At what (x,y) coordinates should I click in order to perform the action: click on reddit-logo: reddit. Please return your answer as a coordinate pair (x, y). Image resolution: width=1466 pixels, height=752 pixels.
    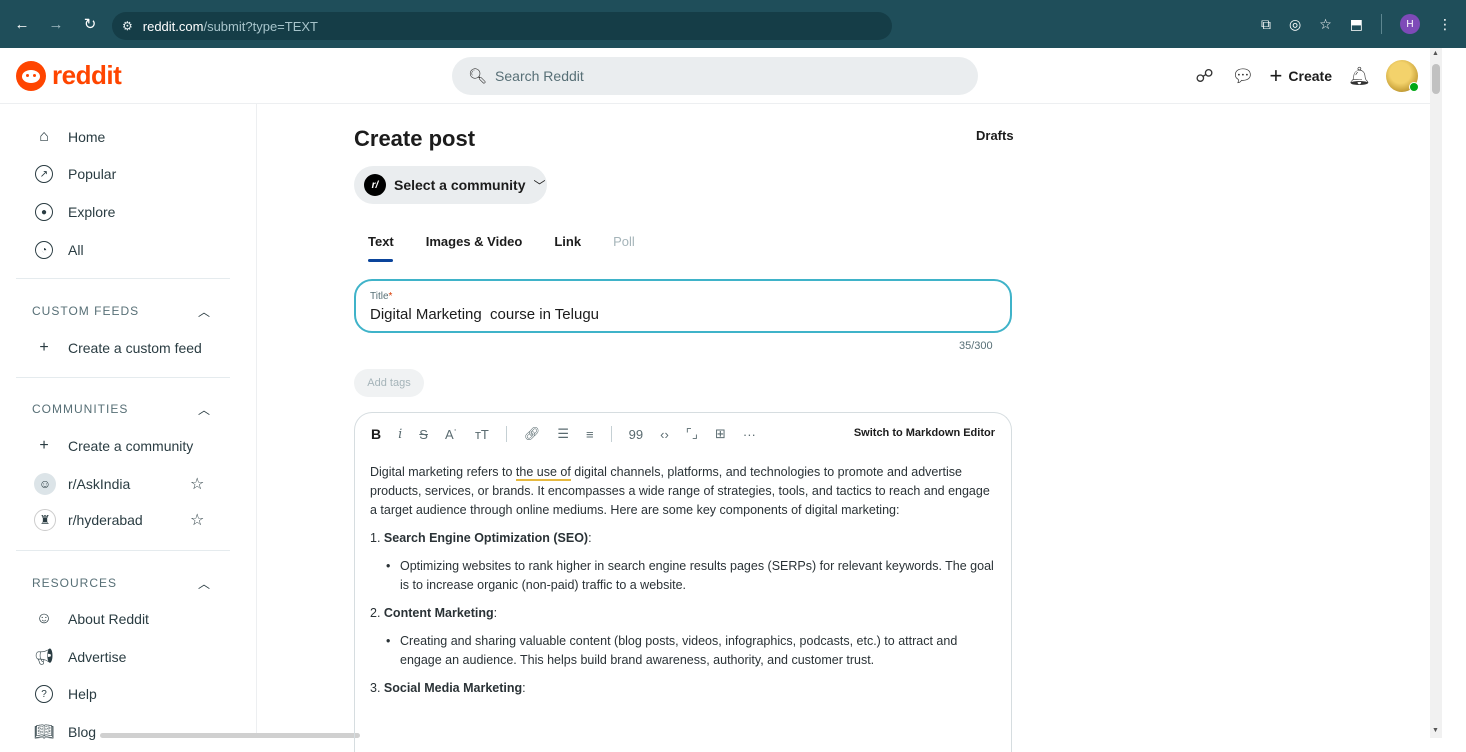
    Looking at the image, I should click on (69, 75).